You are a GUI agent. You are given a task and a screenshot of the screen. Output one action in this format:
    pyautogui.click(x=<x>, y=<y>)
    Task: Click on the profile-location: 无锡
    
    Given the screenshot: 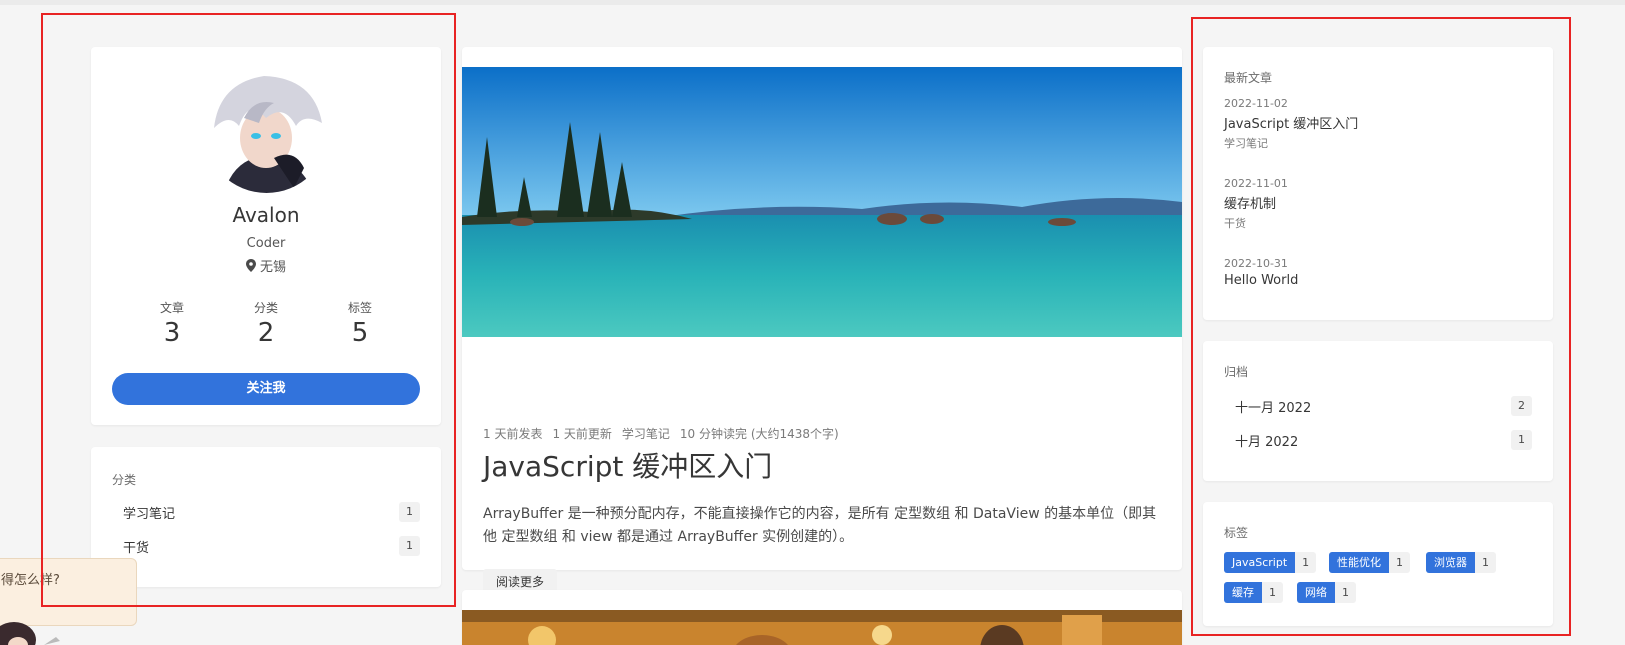 What is the action you would take?
    pyautogui.click(x=266, y=265)
    